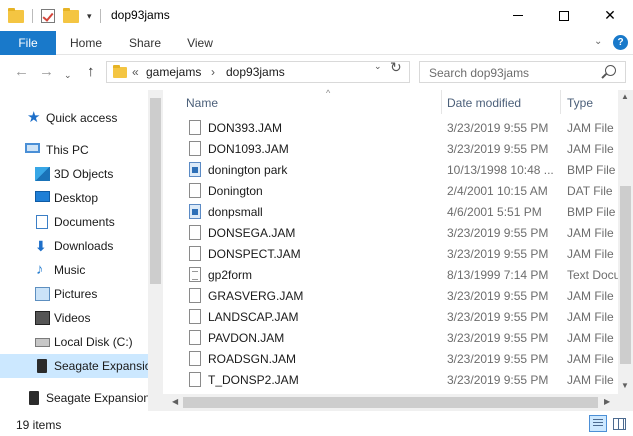 The width and height of the screenshot is (633, 436). I want to click on nav-item-this-pc: This PC, so click(74, 150).